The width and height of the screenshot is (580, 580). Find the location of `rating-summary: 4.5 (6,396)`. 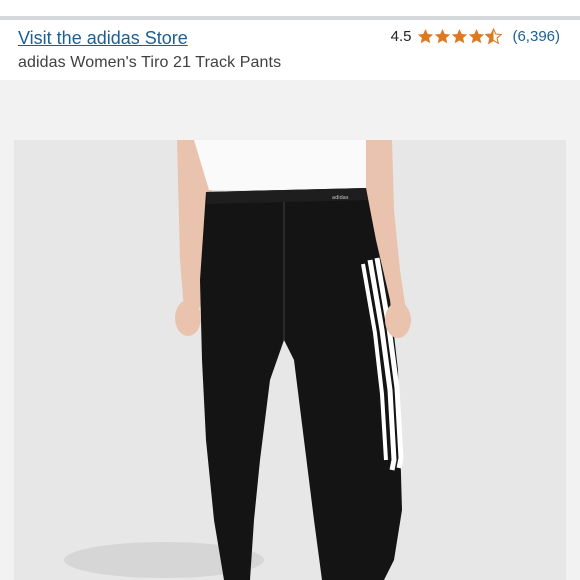

rating-summary: 4.5 (6,396) is located at coordinates (475, 36).